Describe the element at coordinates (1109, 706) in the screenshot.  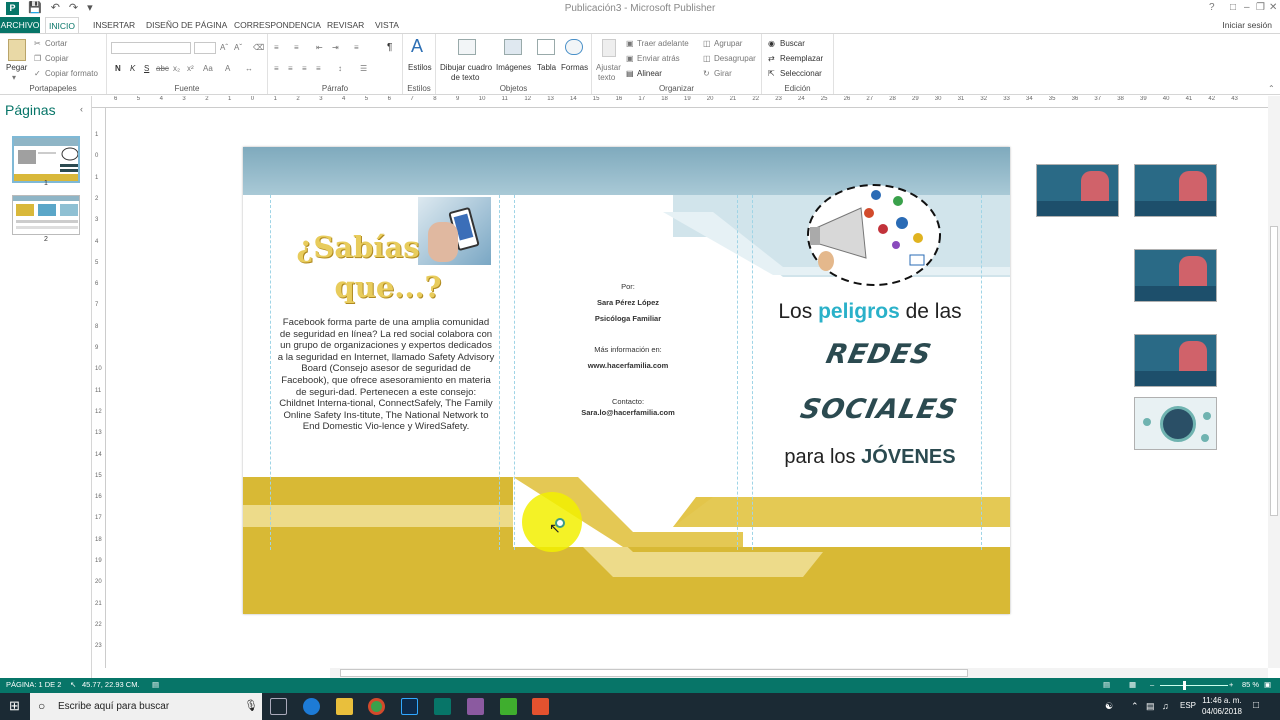
I see `people-icon: ☯` at that location.